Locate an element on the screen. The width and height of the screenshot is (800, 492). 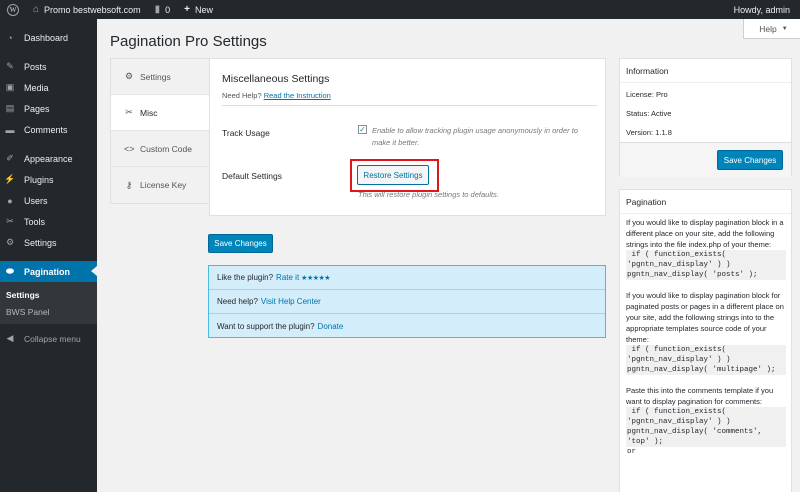
need-help-line: Need Help? Read the Instruction is located at coordinates (276, 95).